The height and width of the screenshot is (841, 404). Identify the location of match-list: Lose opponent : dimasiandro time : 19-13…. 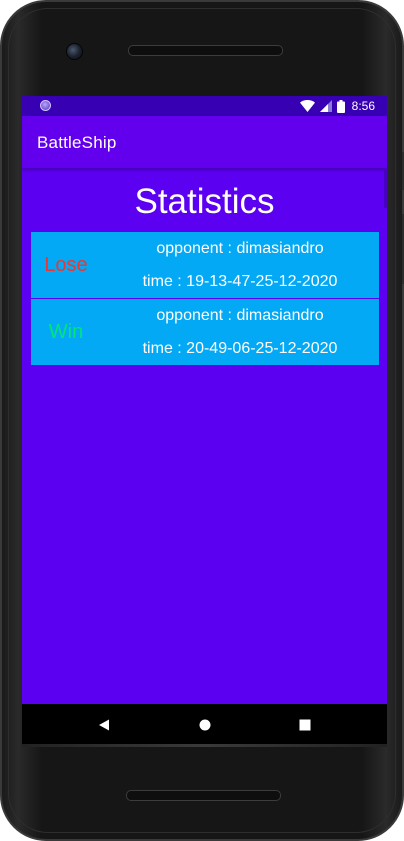
(205, 299).